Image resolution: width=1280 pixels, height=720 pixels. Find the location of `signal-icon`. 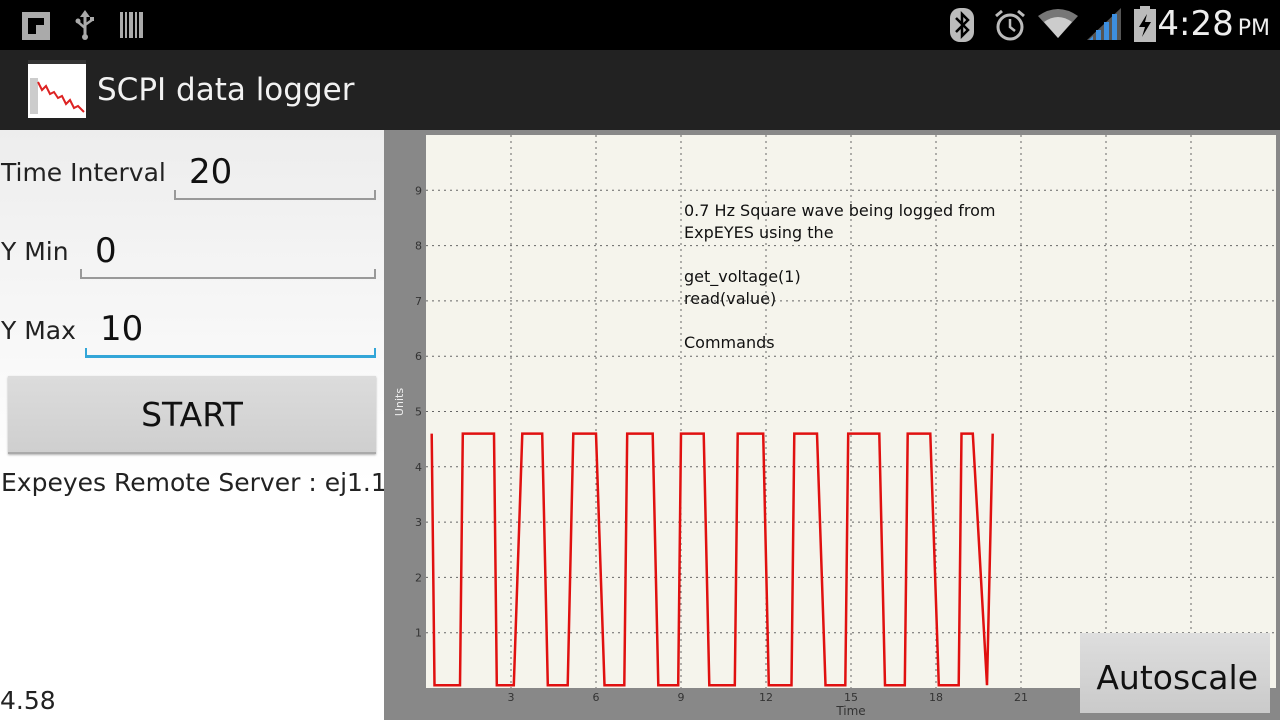

signal-icon is located at coordinates (1104, 24).